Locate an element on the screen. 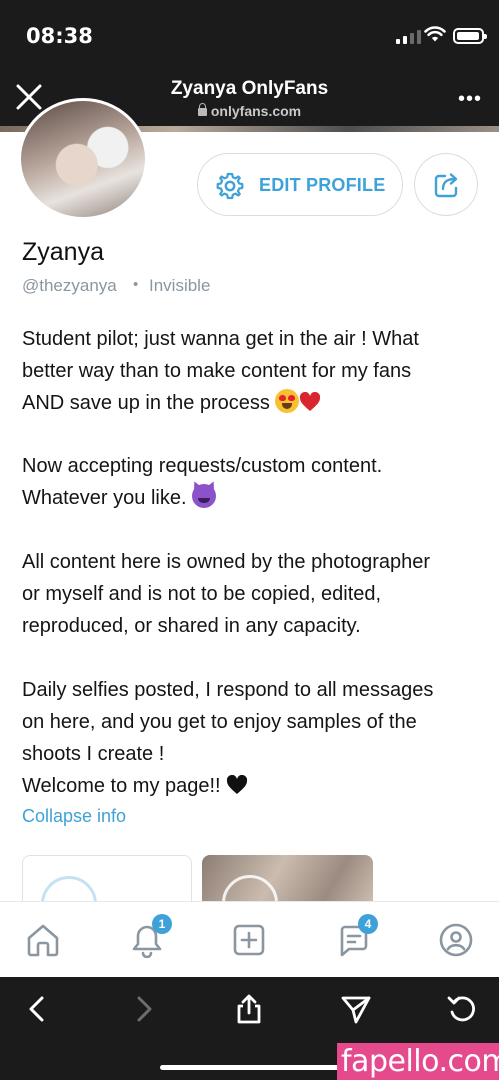 This screenshot has height=1080, width=499. edit-profile-button: EDIT PROFILE is located at coordinates (300, 184).